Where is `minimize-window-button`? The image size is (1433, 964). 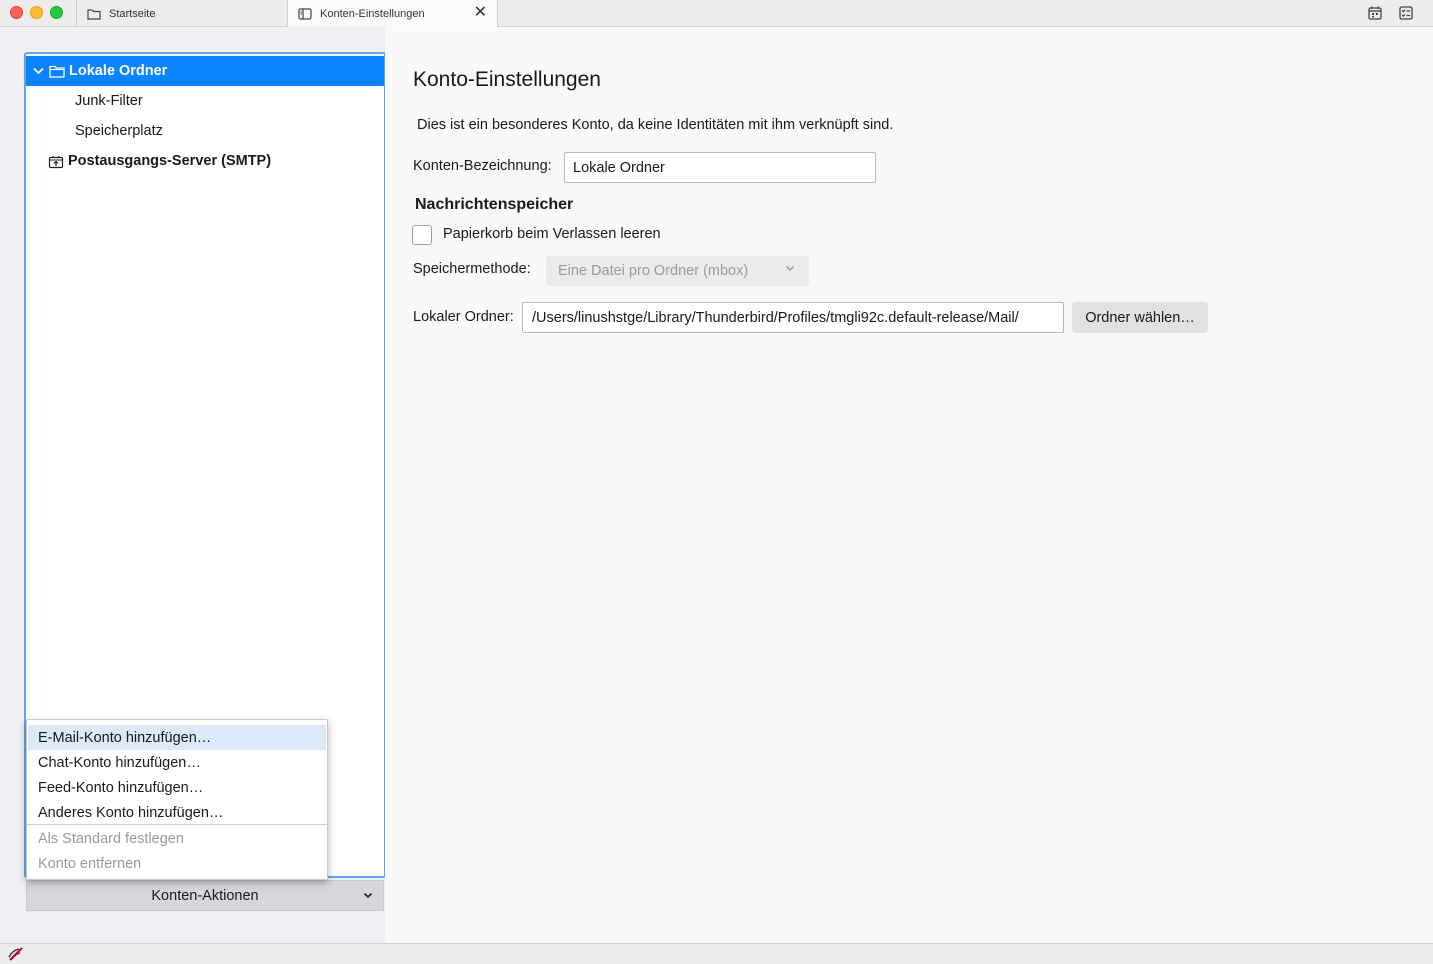 minimize-window-button is located at coordinates (36, 12).